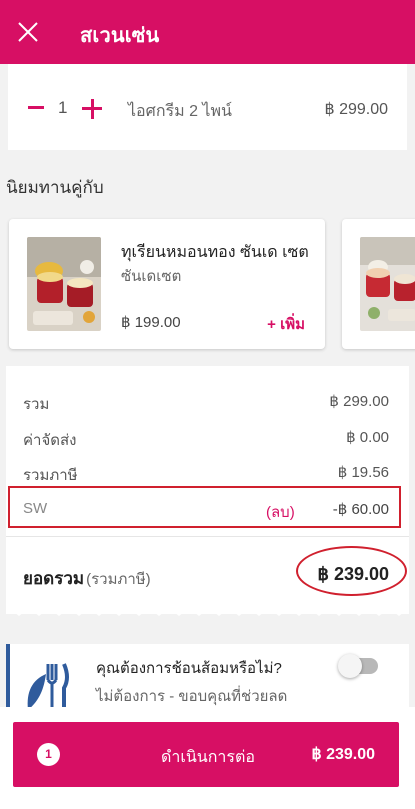 This screenshot has height=809, width=415. Describe the element at coordinates (92, 109) in the screenshot. I see `increase-quantity-button` at that location.